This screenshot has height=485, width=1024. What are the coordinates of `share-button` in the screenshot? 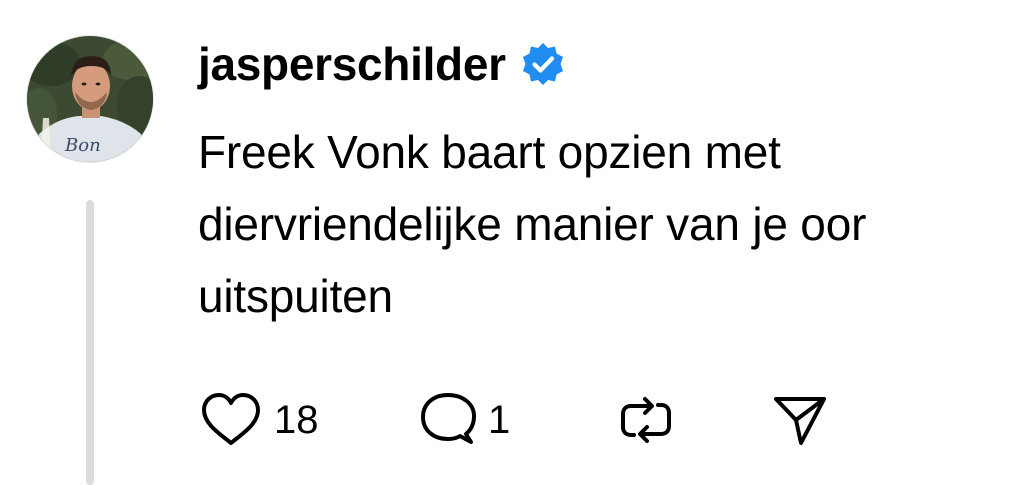 It's located at (800, 420).